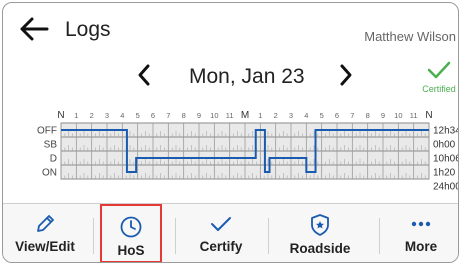 The width and height of the screenshot is (461, 264). What do you see at coordinates (444, 145) in the screenshot?
I see `status-total: 0h00` at bounding box center [444, 145].